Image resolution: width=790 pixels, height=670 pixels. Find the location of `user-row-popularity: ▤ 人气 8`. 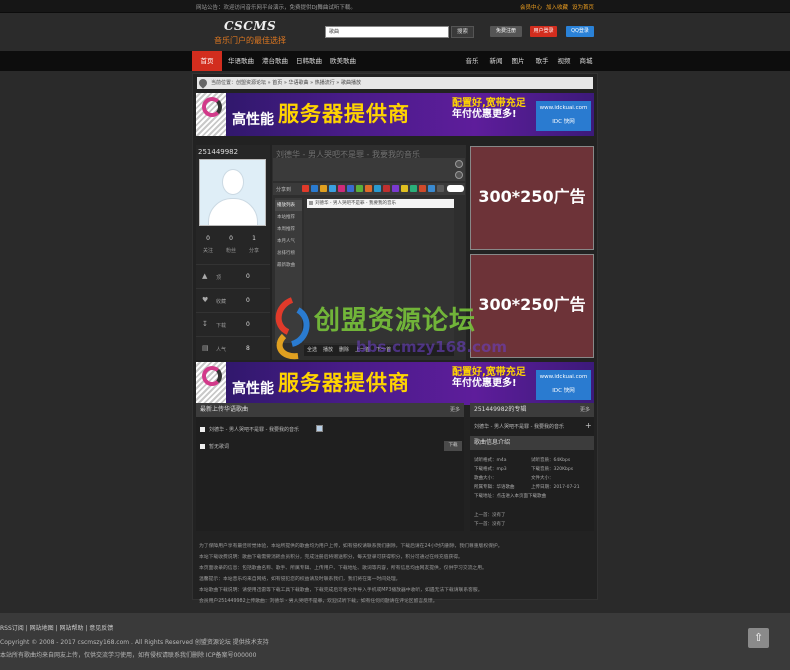

user-row-popularity: ▤ 人气 8 is located at coordinates (233, 348).